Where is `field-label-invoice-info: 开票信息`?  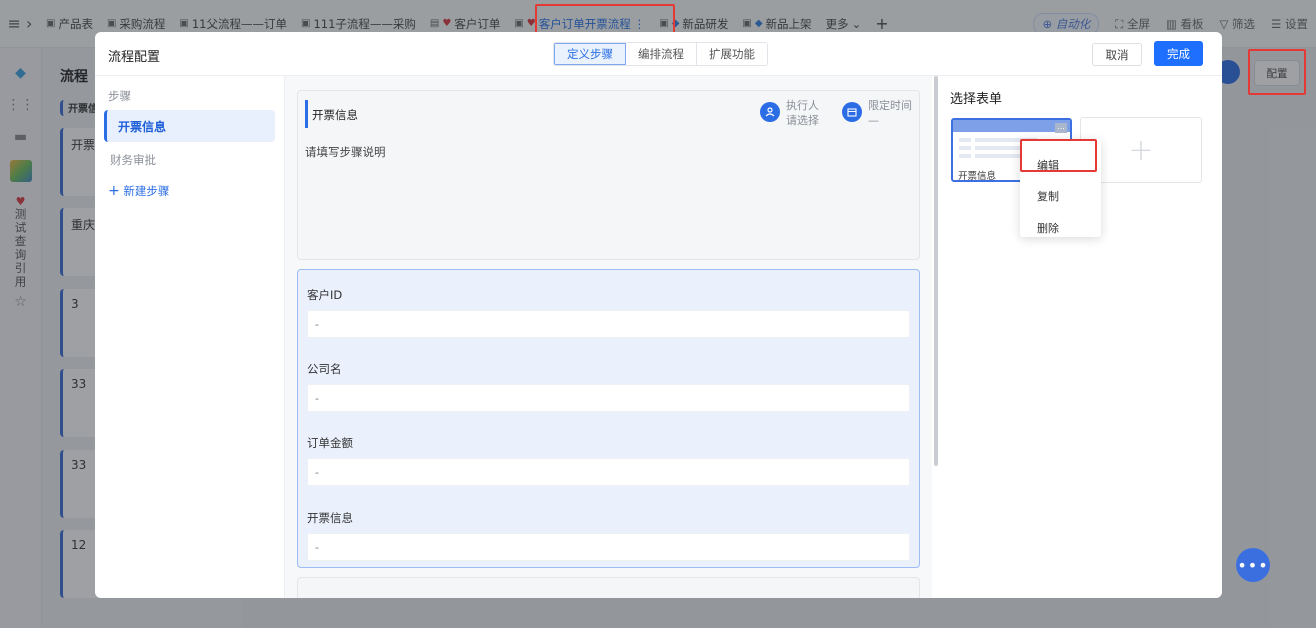
field-label-invoice-info: 开票信息 is located at coordinates (330, 518).